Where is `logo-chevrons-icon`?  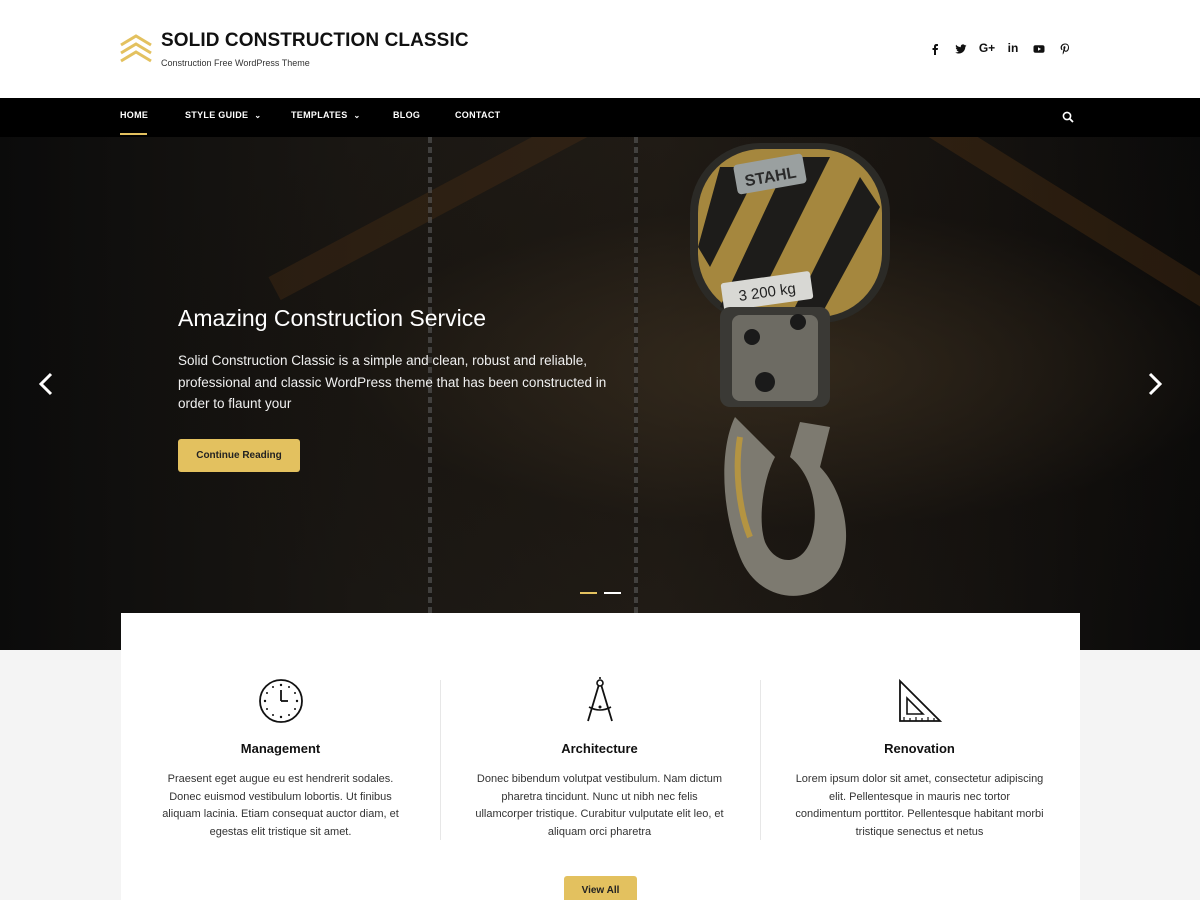
logo-chevrons-icon is located at coordinates (136, 49).